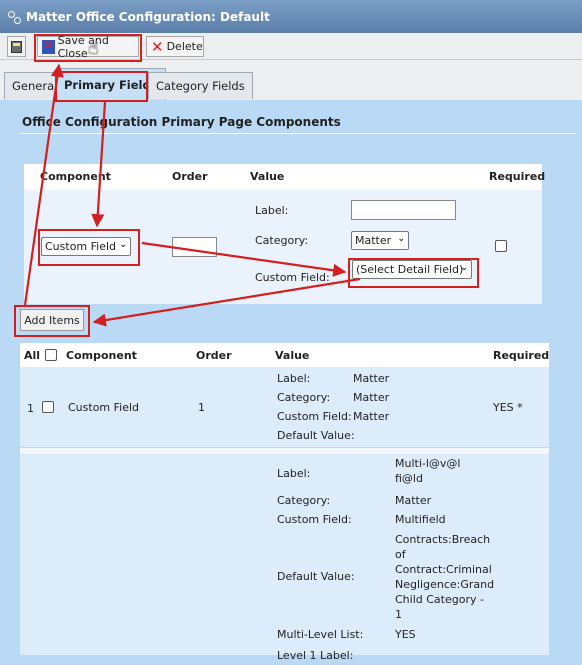  Describe the element at coordinates (292, 277) in the screenshot. I see `custom-field-caption: Custom Field:` at that location.